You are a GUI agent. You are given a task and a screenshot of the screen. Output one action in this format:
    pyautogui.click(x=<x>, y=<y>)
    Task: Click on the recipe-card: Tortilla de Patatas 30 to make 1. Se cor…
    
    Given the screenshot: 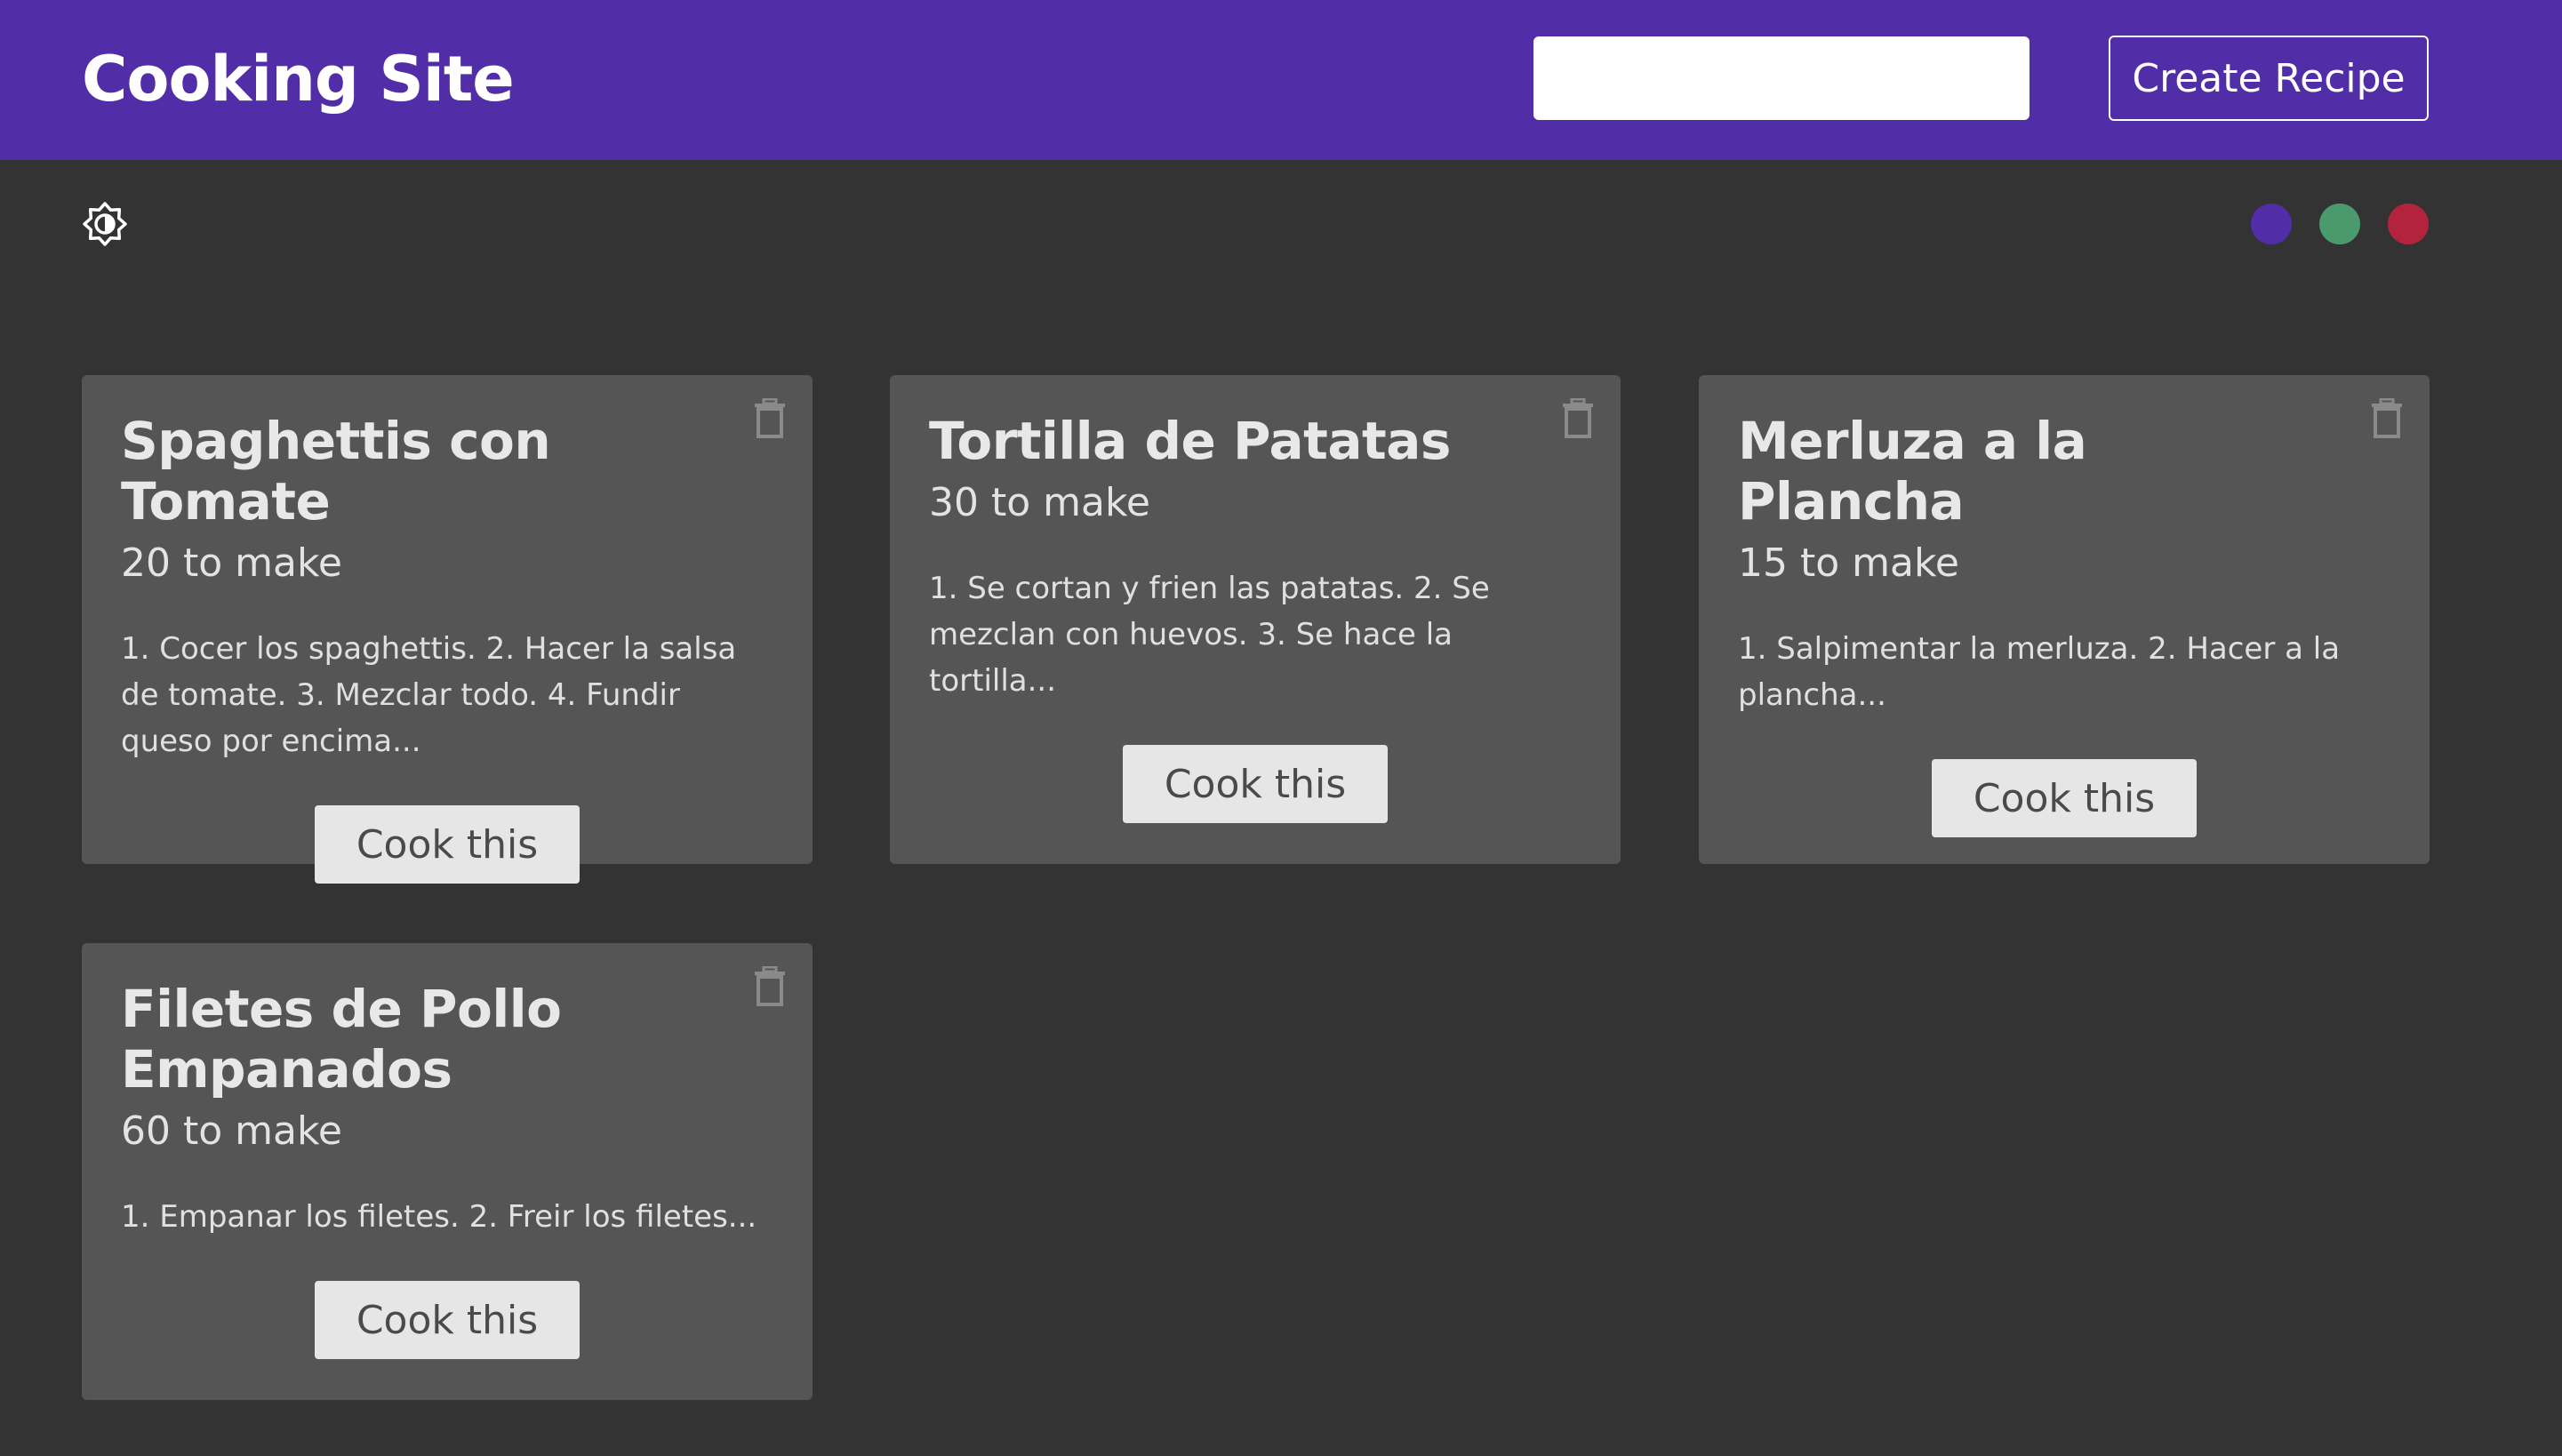 What is the action you would take?
    pyautogui.click(x=1255, y=619)
    